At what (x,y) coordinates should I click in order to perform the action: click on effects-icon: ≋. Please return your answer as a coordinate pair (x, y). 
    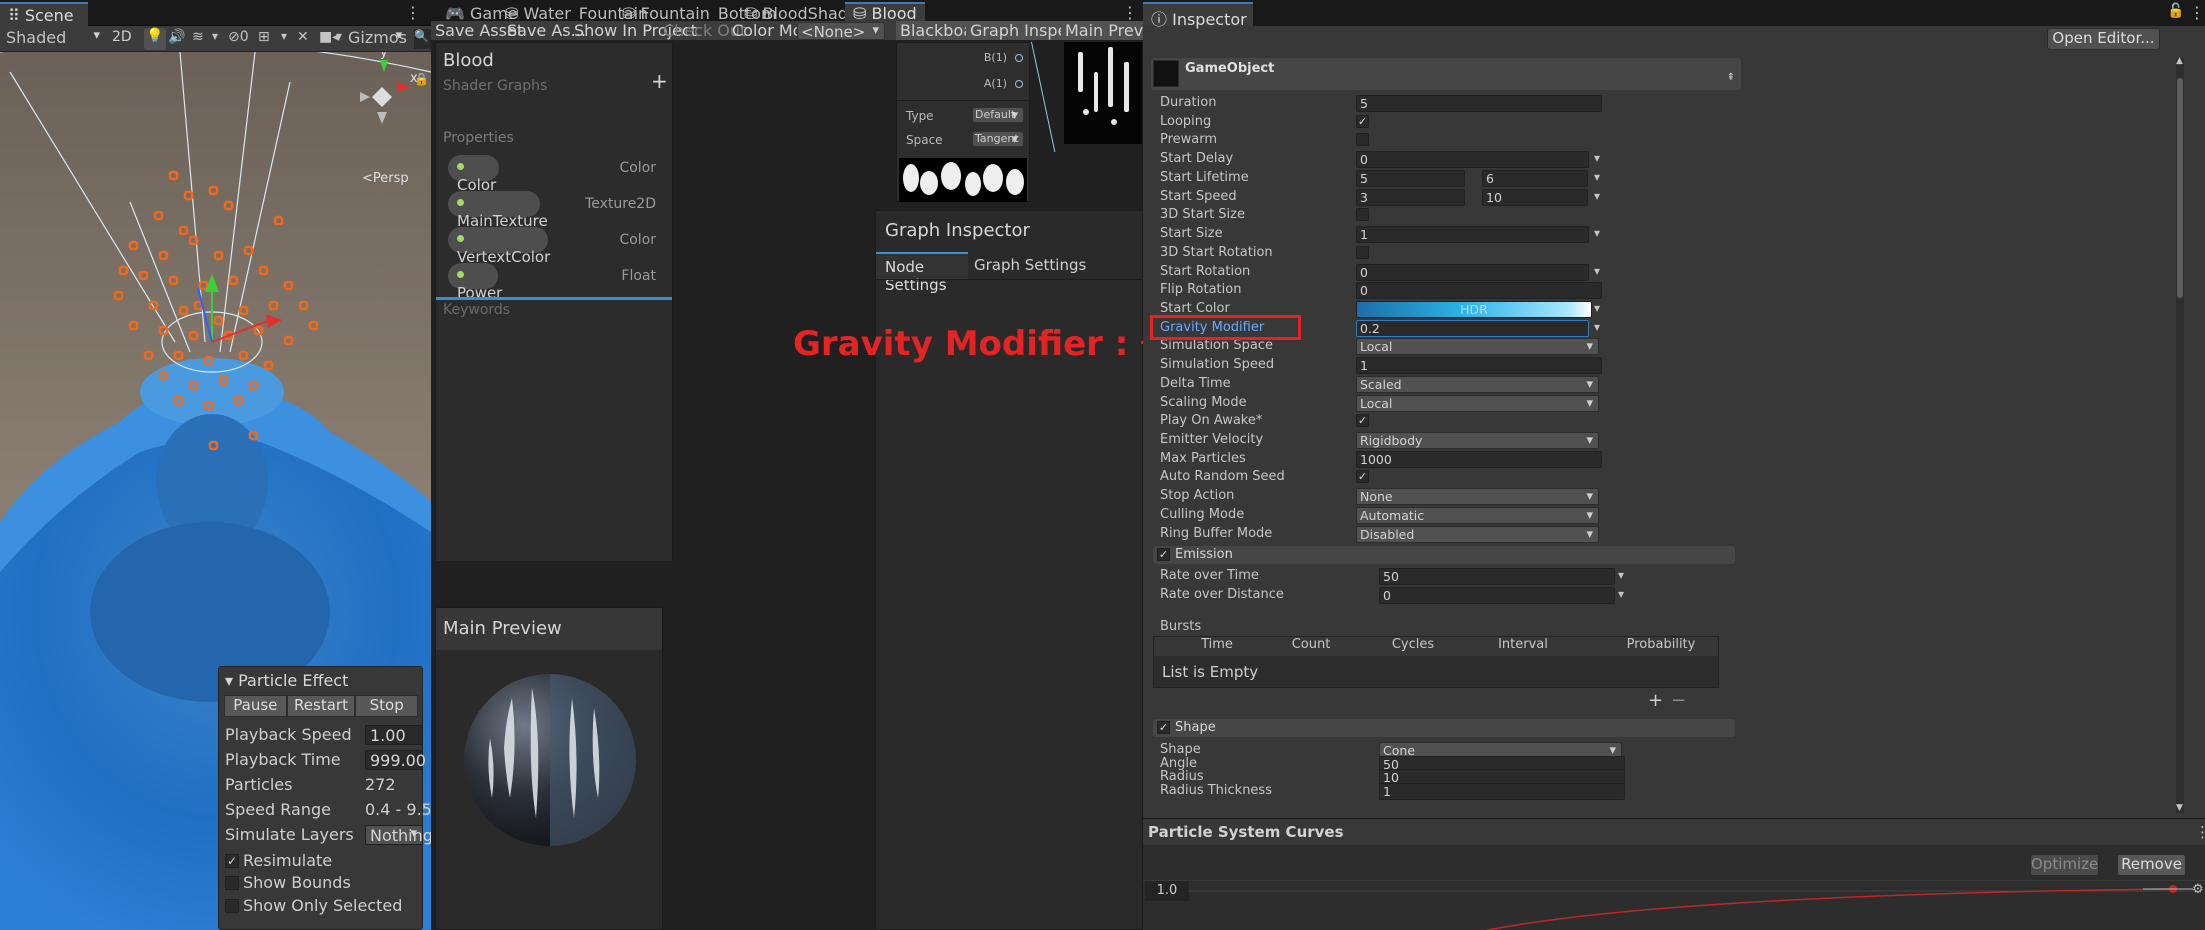
    Looking at the image, I should click on (198, 37).